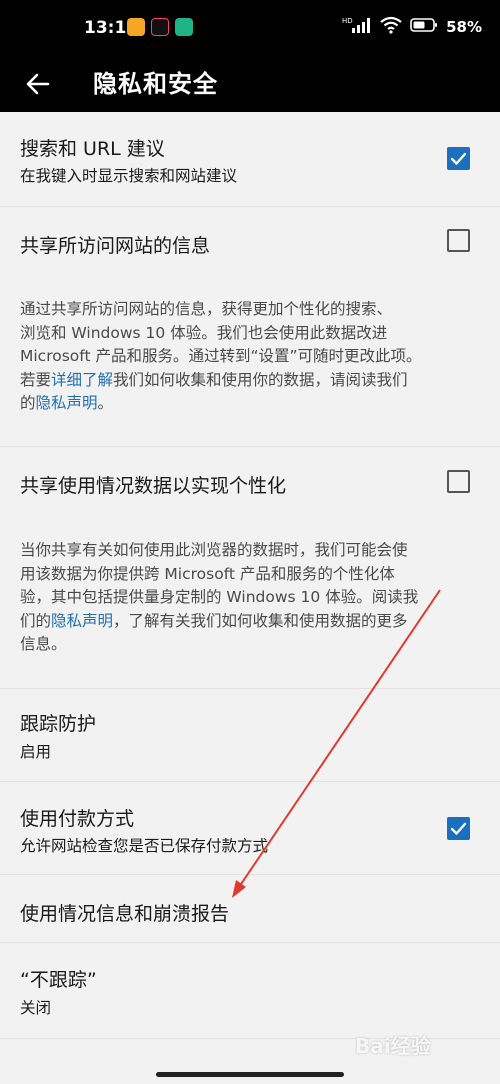  What do you see at coordinates (250, 991) in the screenshot?
I see `setting-do-not-track: “不跟踪” 关闭` at bounding box center [250, 991].